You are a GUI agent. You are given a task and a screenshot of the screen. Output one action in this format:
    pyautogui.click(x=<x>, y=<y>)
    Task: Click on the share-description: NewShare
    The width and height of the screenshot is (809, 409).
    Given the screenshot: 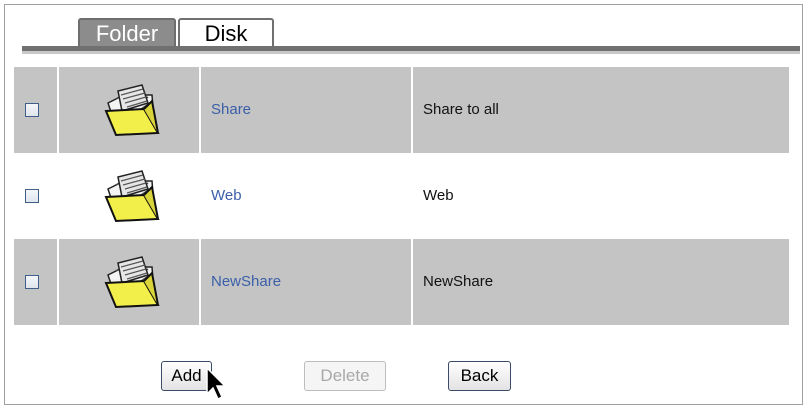 What is the action you would take?
    pyautogui.click(x=458, y=281)
    